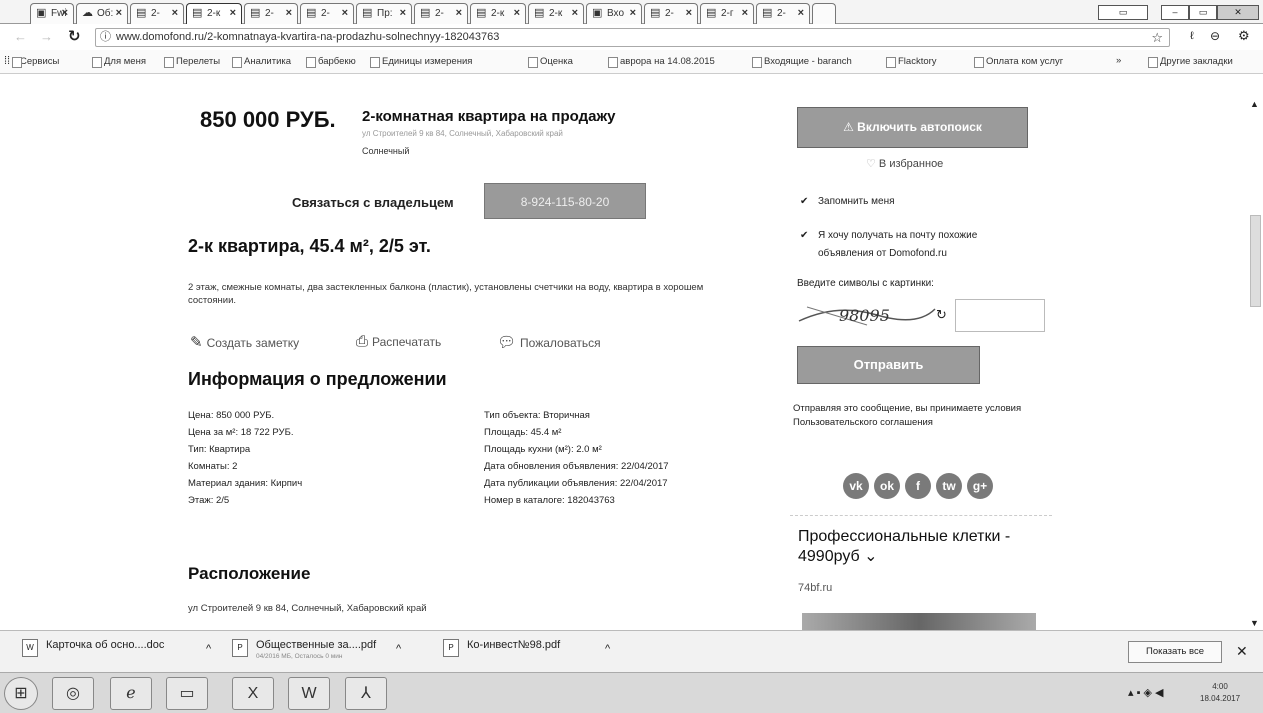  What do you see at coordinates (21, 693) in the screenshot?
I see `start-button-icon: ⊞` at bounding box center [21, 693].